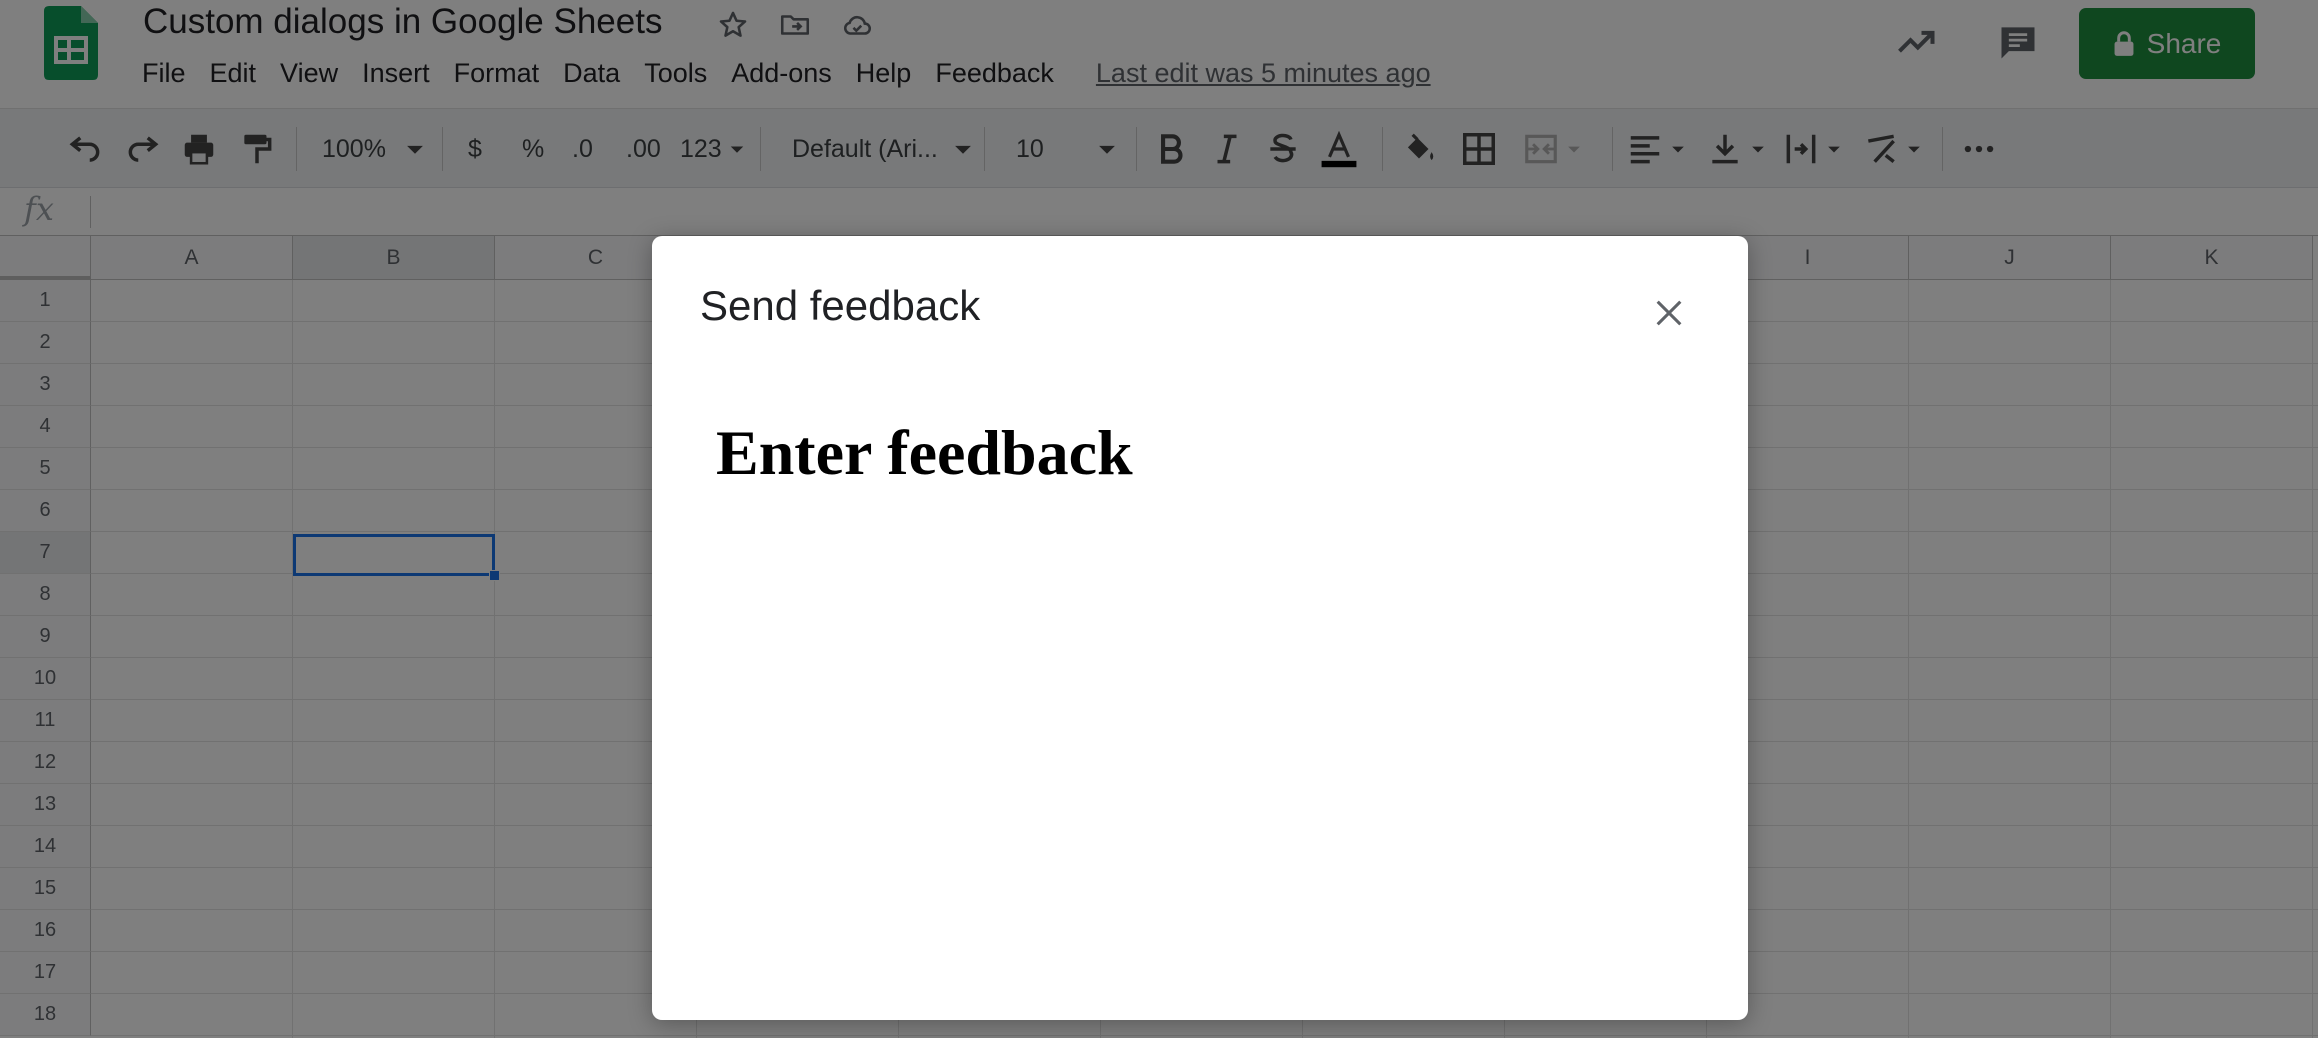  What do you see at coordinates (924, 452) in the screenshot?
I see `dialog-heading: Enter feedback` at bounding box center [924, 452].